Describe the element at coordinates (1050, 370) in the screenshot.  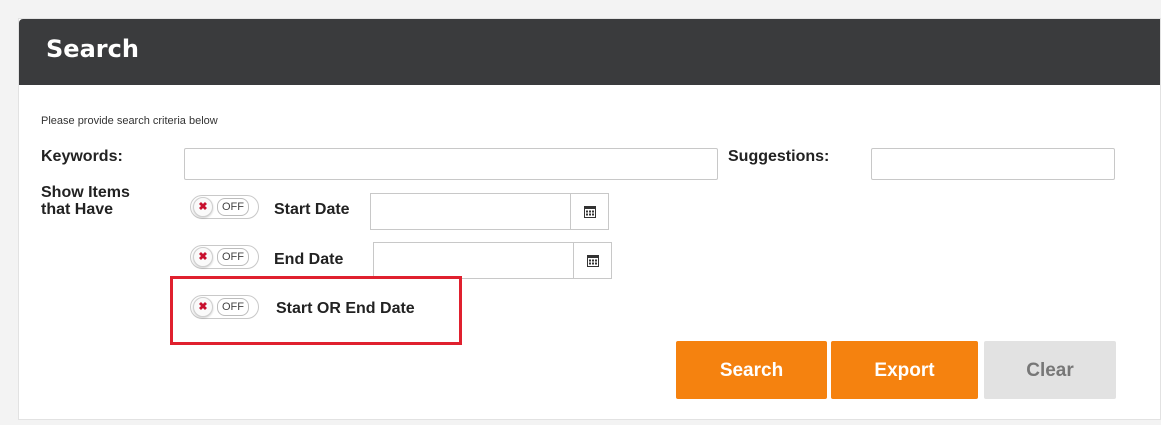
I see `clear-button: Clear` at that location.